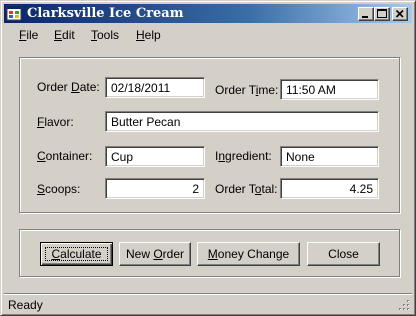 The width and height of the screenshot is (416, 316). What do you see at coordinates (155, 156) in the screenshot?
I see `container-field: Cup` at bounding box center [155, 156].